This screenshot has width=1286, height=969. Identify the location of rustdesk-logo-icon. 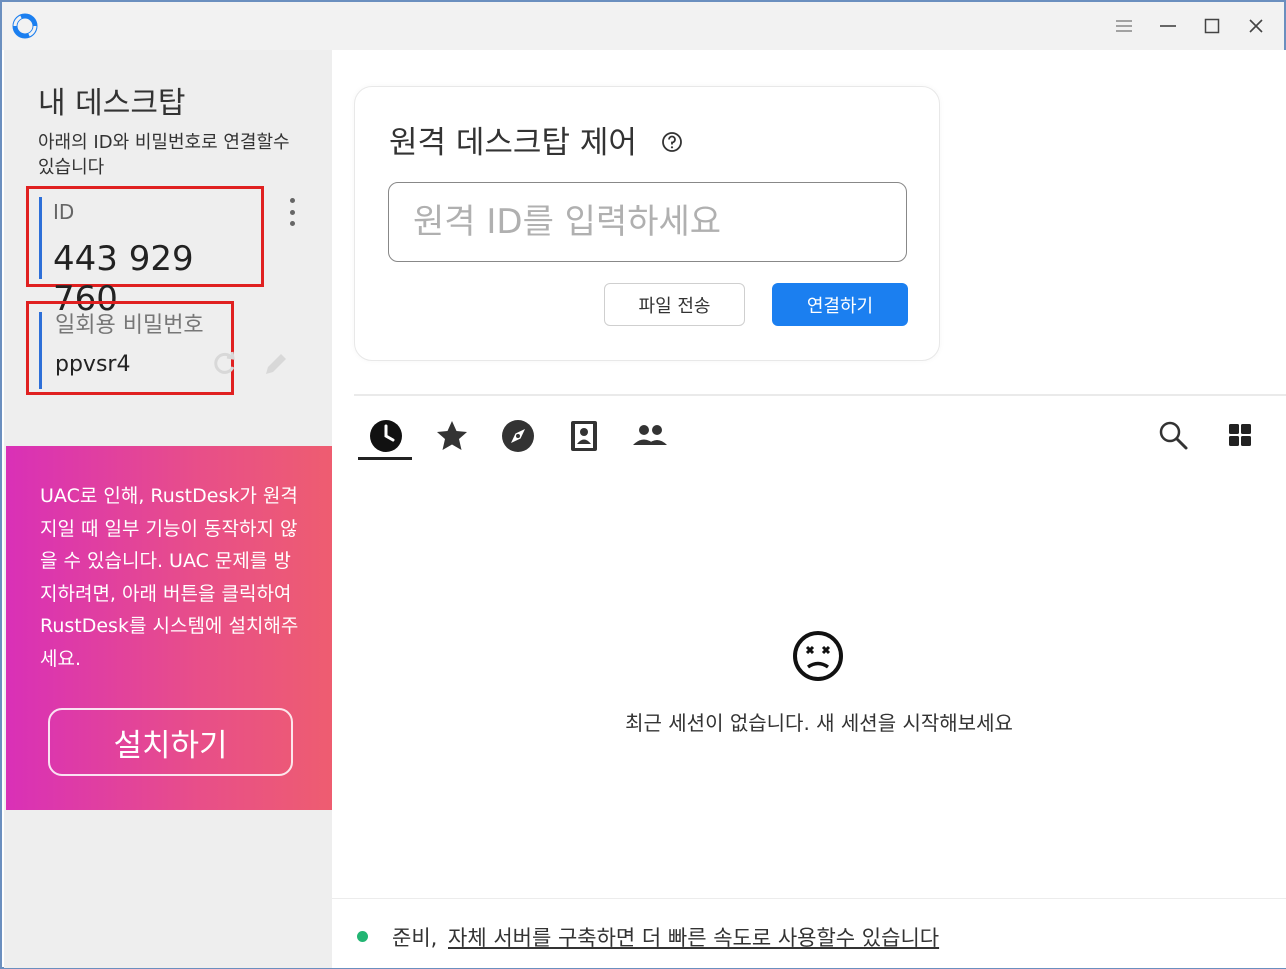
(25, 26).